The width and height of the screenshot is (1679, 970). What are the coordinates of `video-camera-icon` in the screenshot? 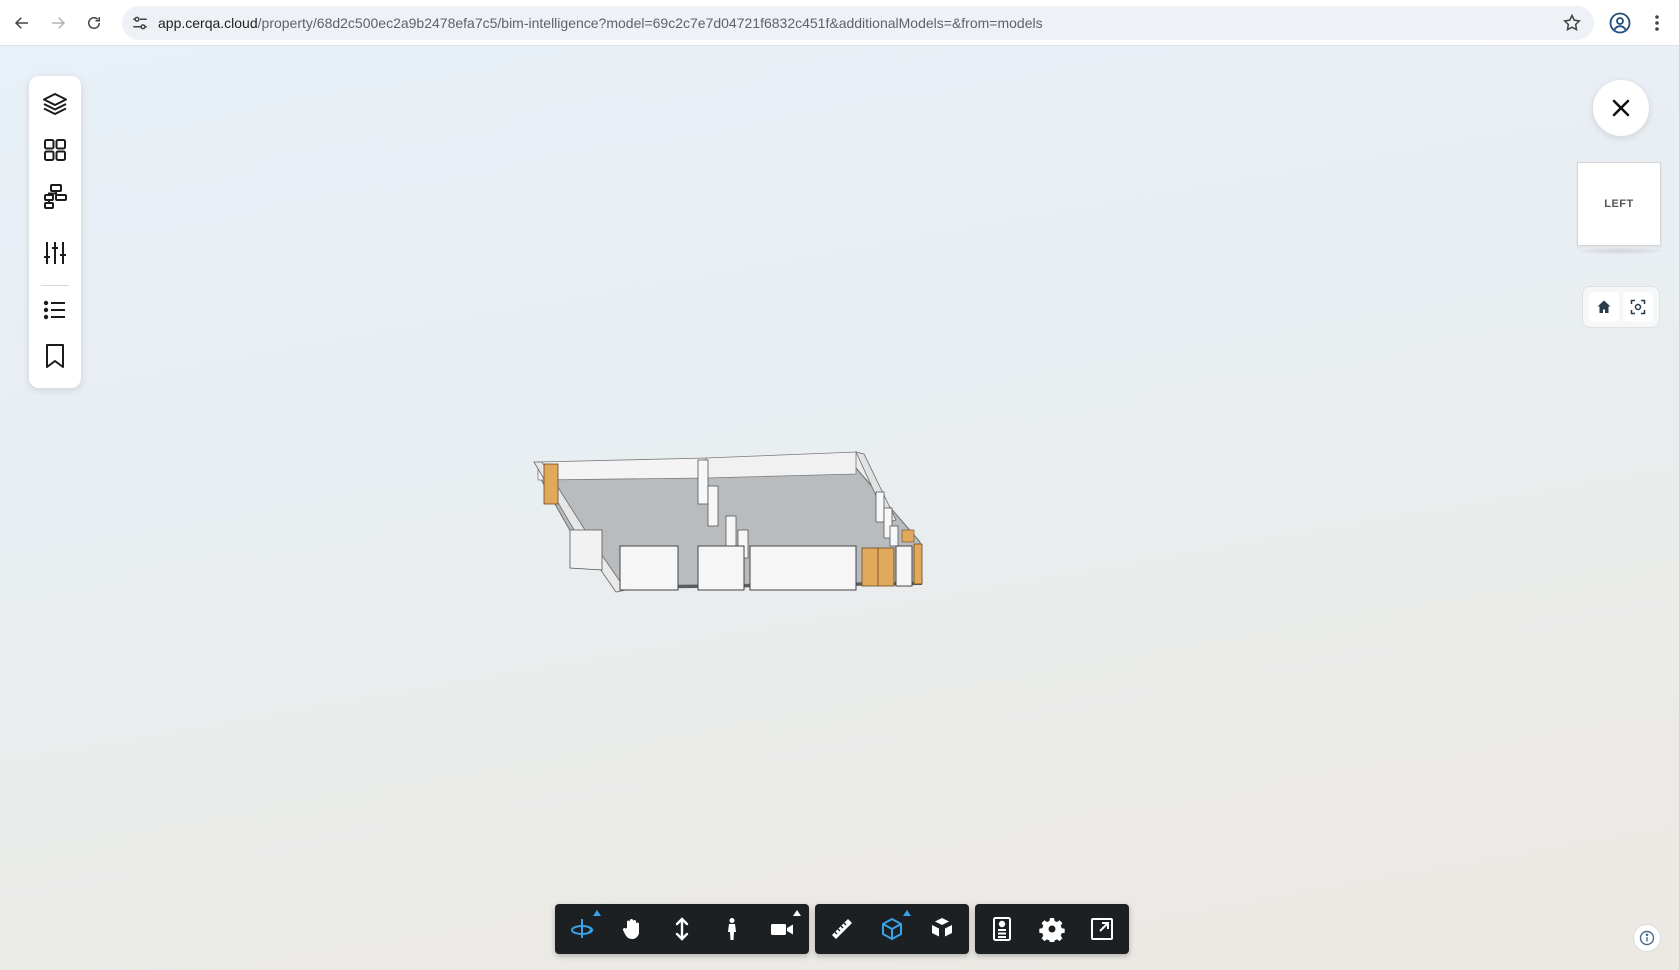 It's located at (782, 929).